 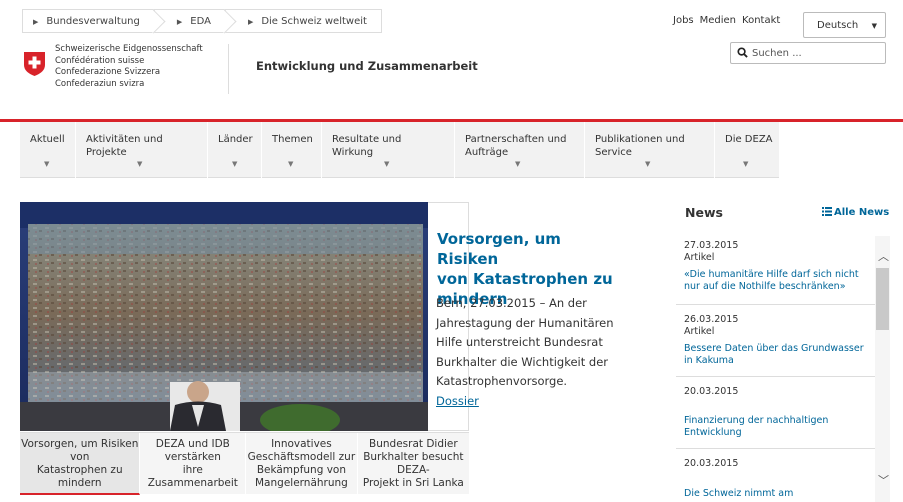 I want to click on breadcrumb-item: ▶ Die Schweiz weltweit, so click(x=303, y=21).